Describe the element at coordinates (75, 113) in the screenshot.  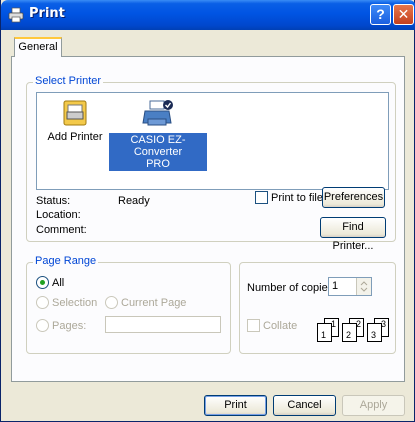
I see `add-printer-icon` at that location.